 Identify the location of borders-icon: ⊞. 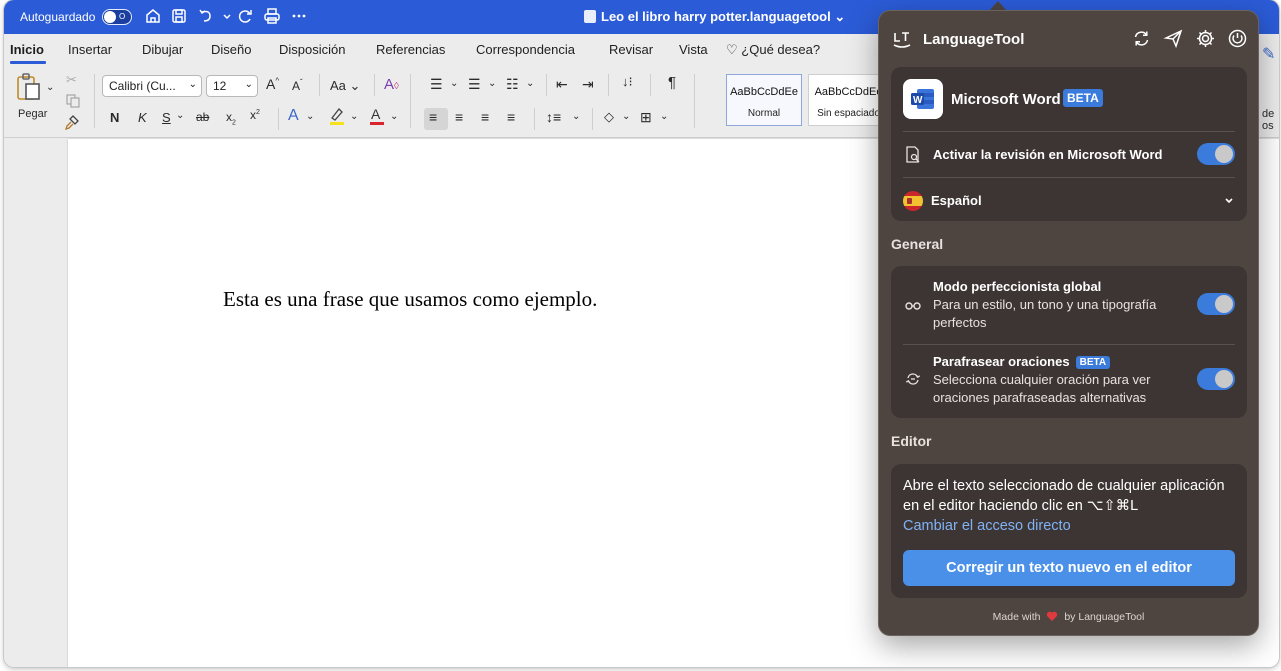
(646, 117).